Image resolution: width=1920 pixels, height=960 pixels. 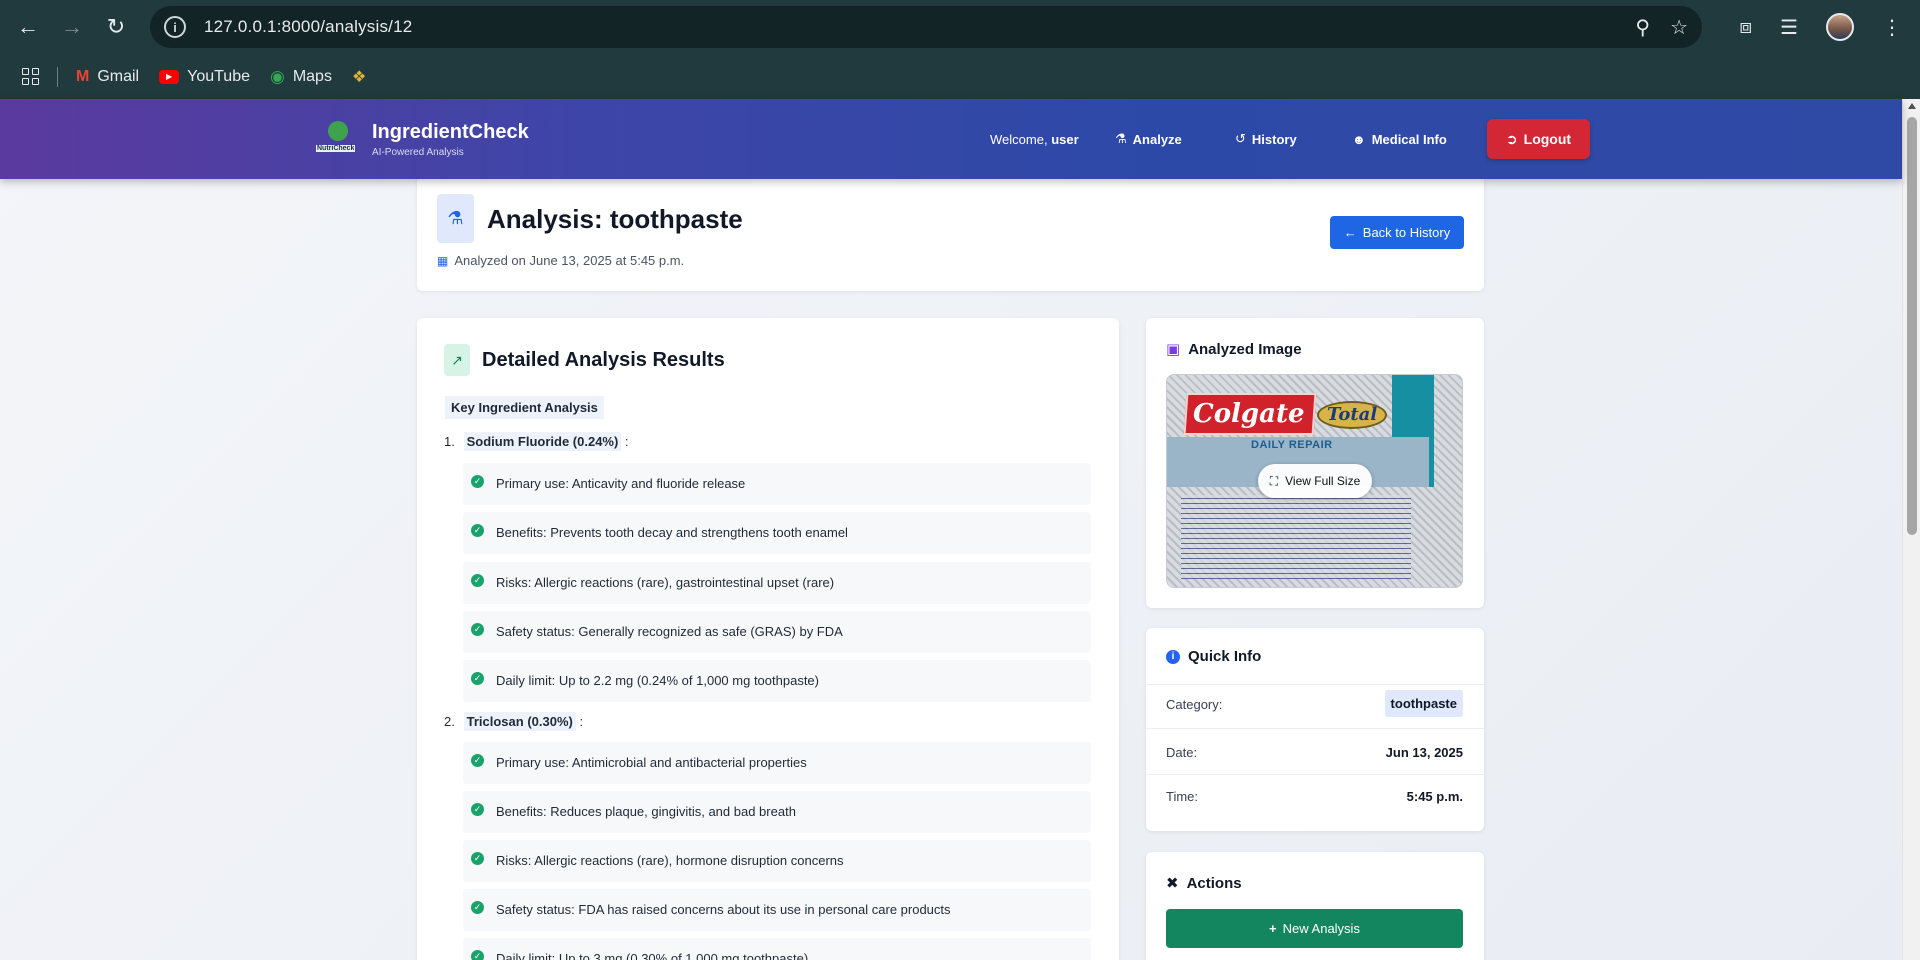 I want to click on profile-avatar, so click(x=1840, y=27).